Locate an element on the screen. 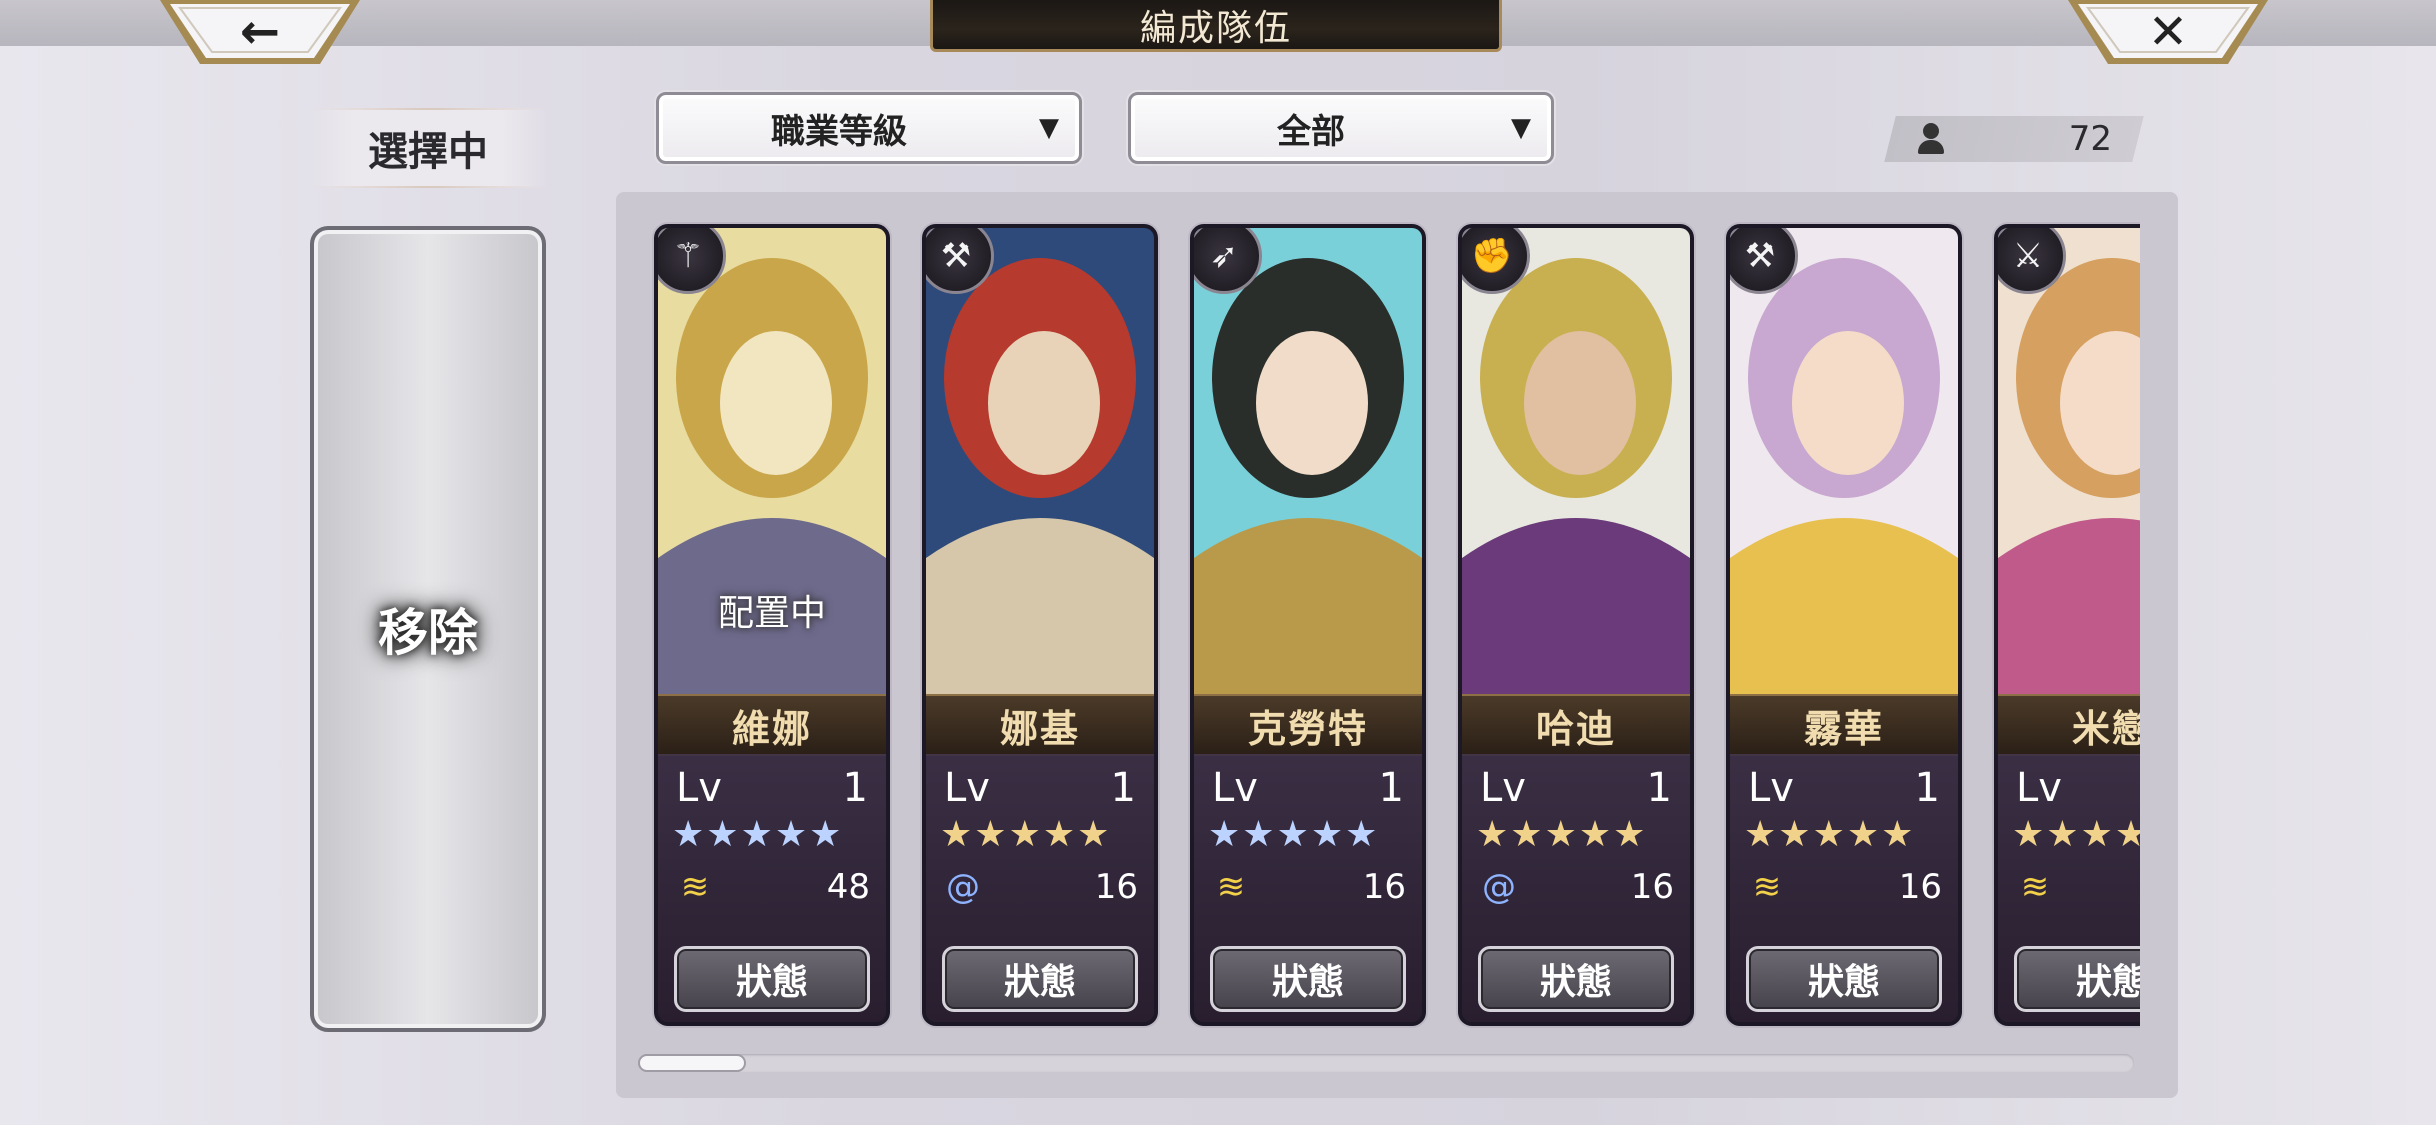  unit-name: 哈迪 is located at coordinates (1575, 728).